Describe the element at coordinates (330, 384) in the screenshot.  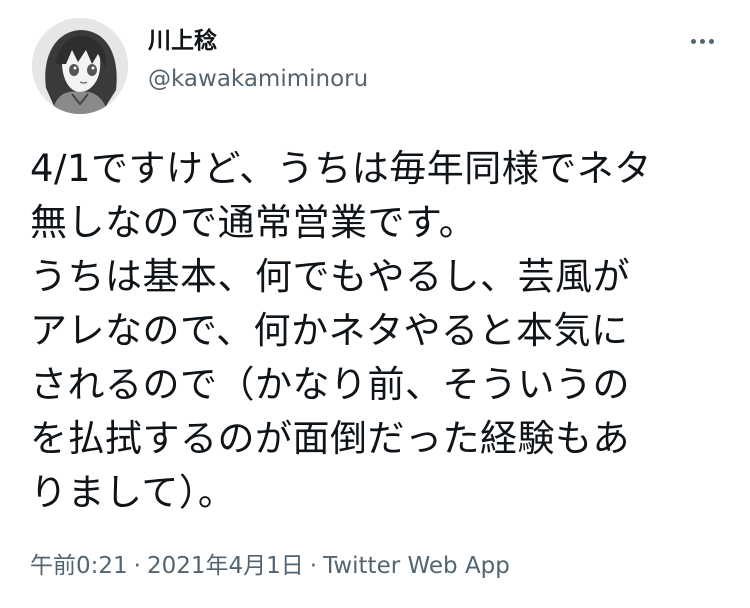
I see `tweet-text-line: されるので（かなり前、そういうの` at that location.